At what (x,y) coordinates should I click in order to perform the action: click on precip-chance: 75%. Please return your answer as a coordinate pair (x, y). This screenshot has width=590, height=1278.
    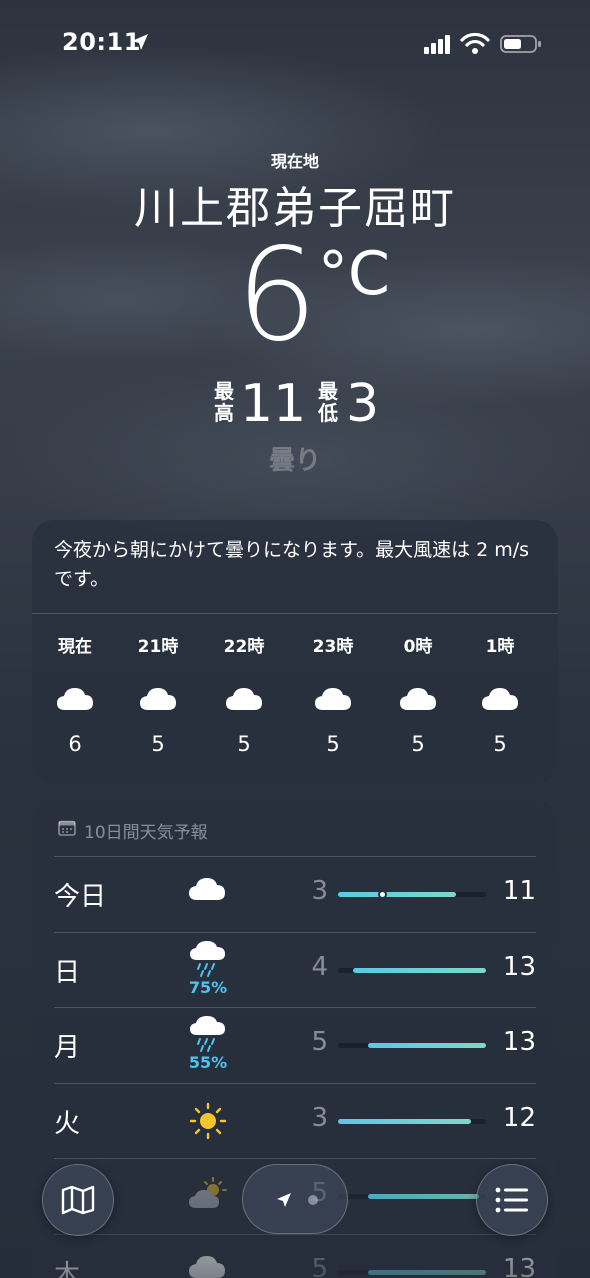
    Looking at the image, I should click on (208, 987).